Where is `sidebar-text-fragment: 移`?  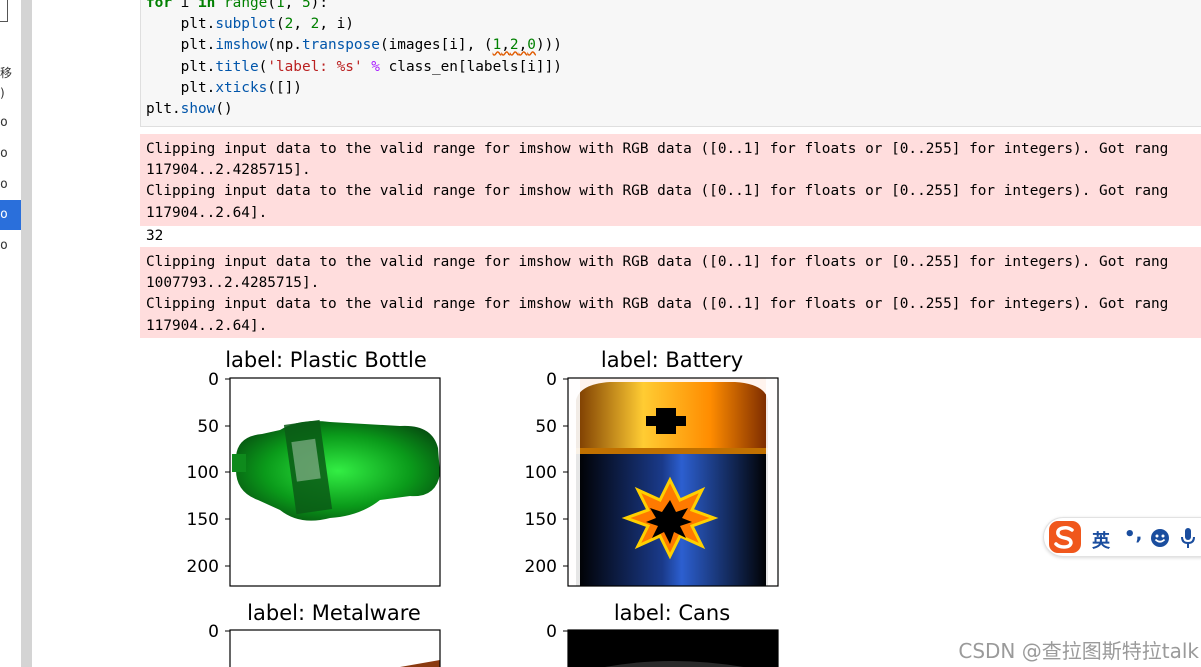 sidebar-text-fragment: 移 is located at coordinates (6, 73).